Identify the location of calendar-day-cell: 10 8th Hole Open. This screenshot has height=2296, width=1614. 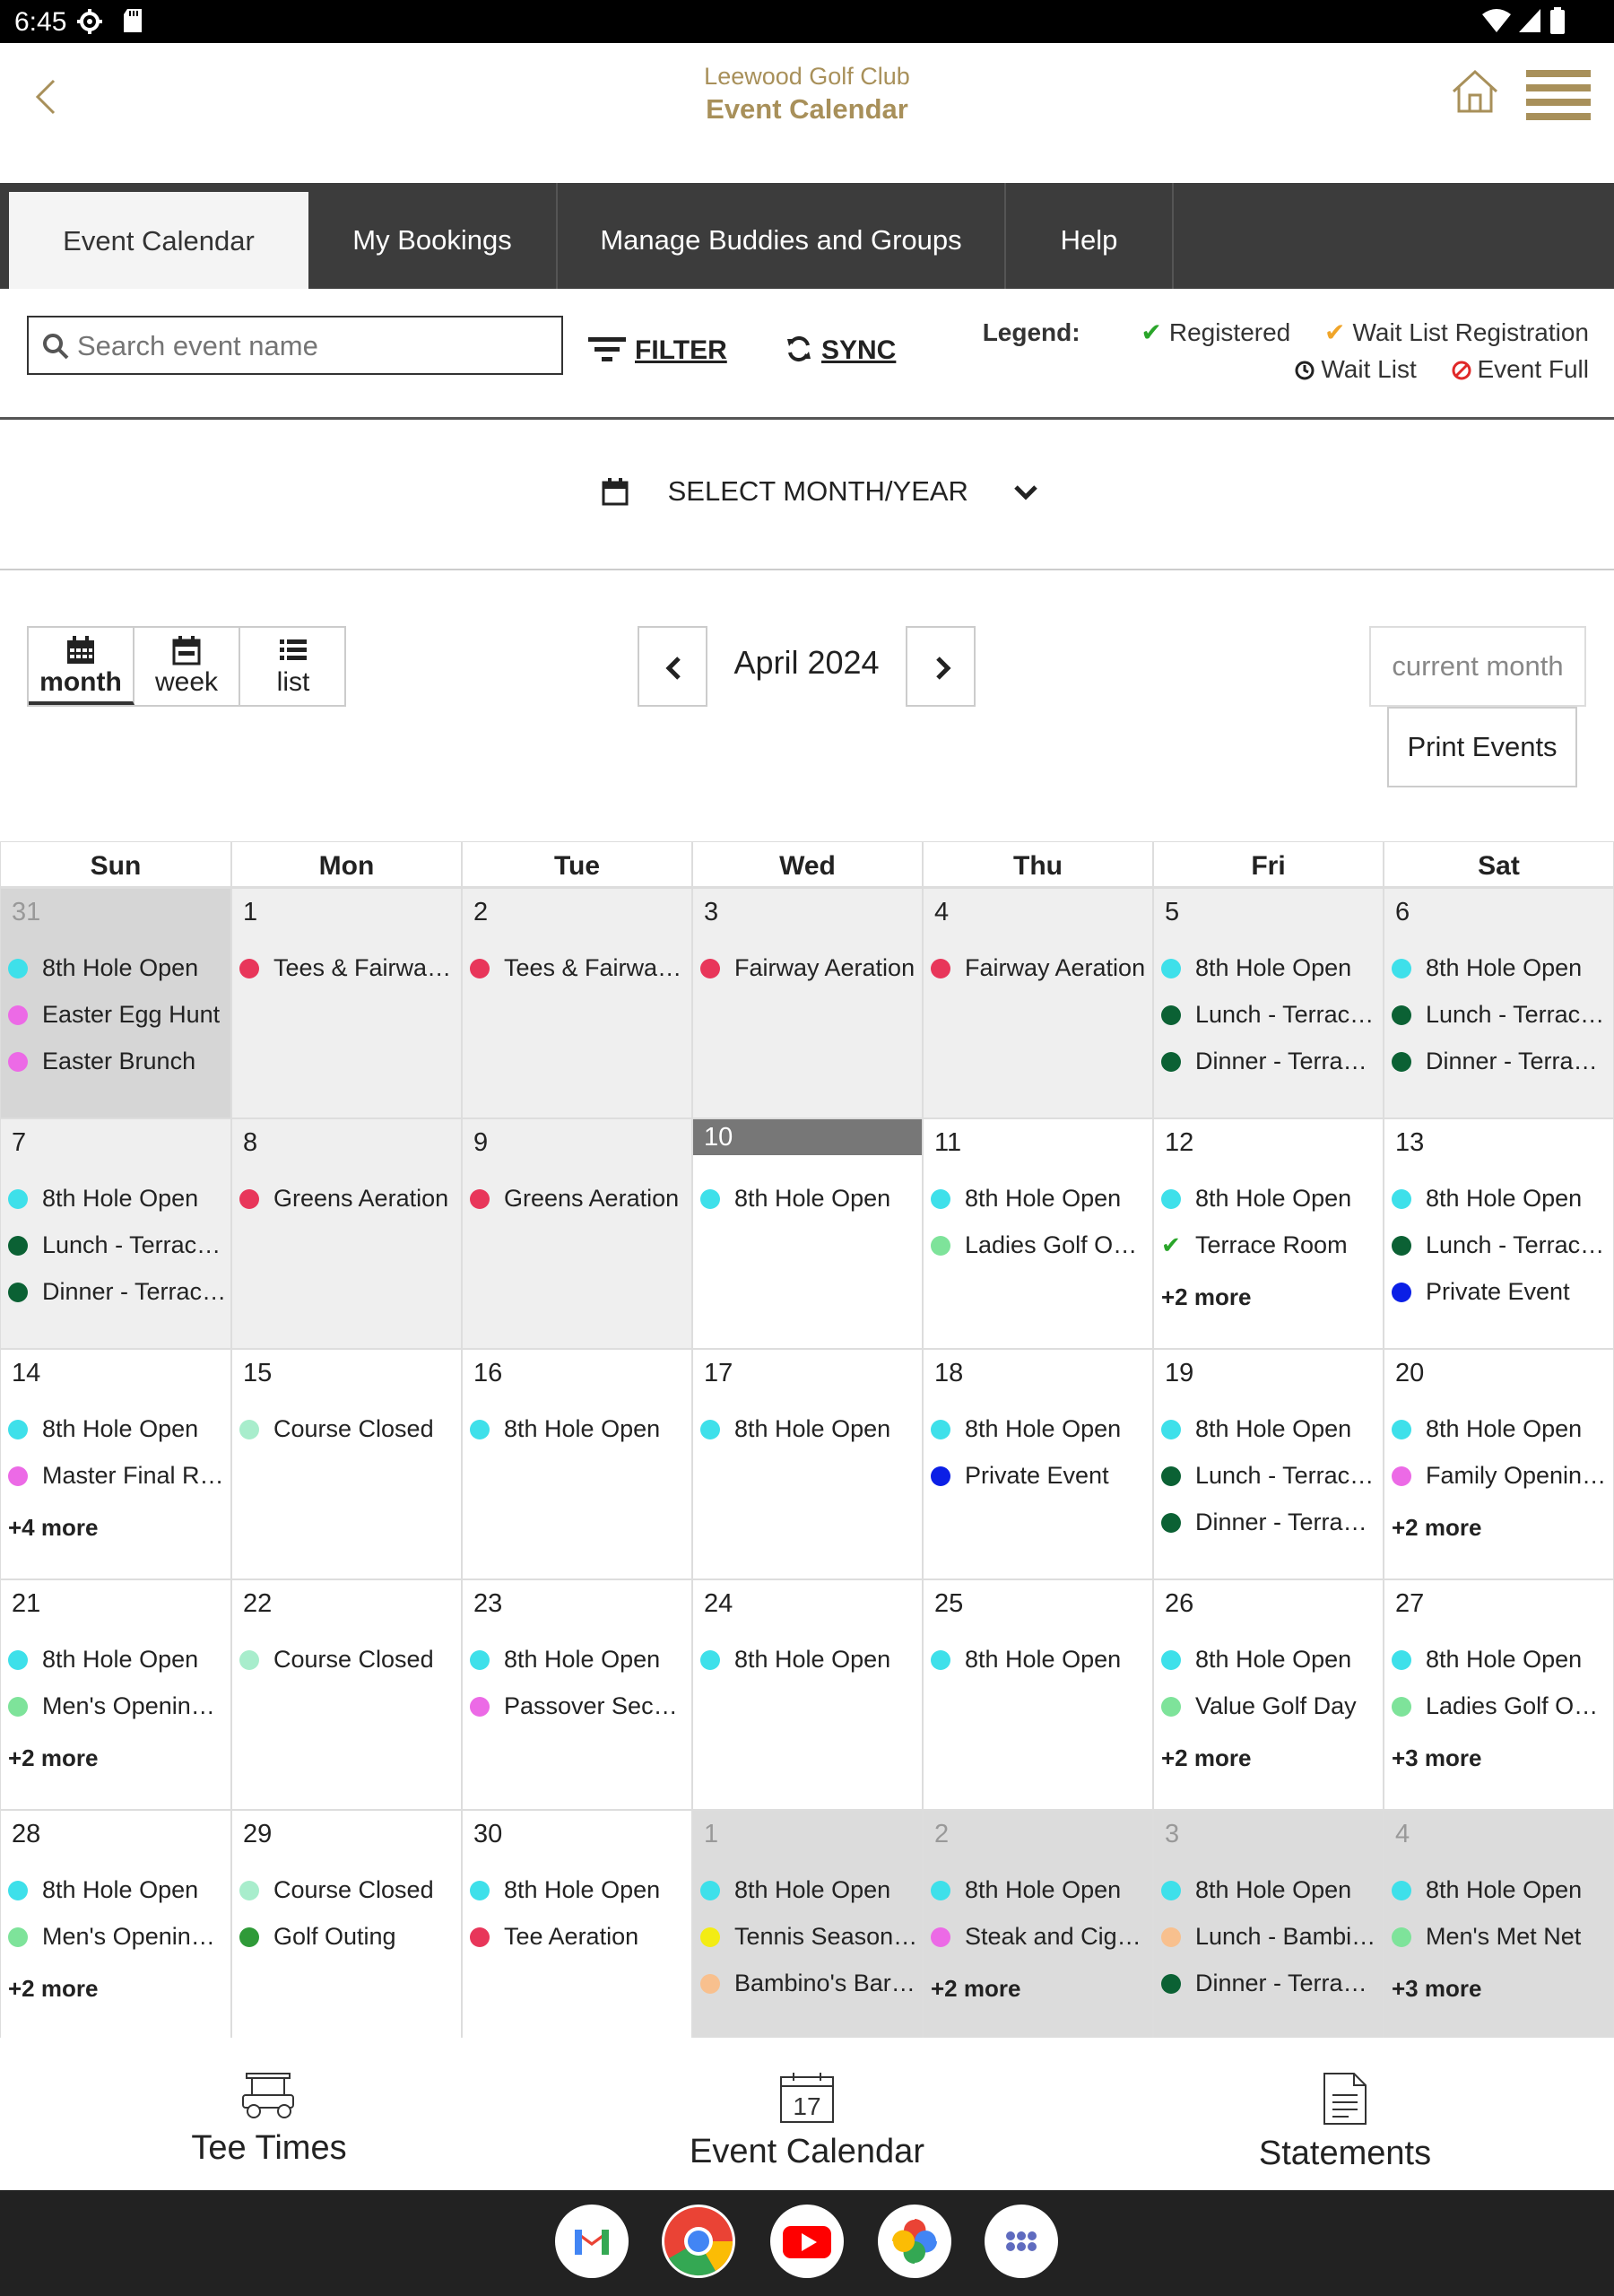
(807, 1233).